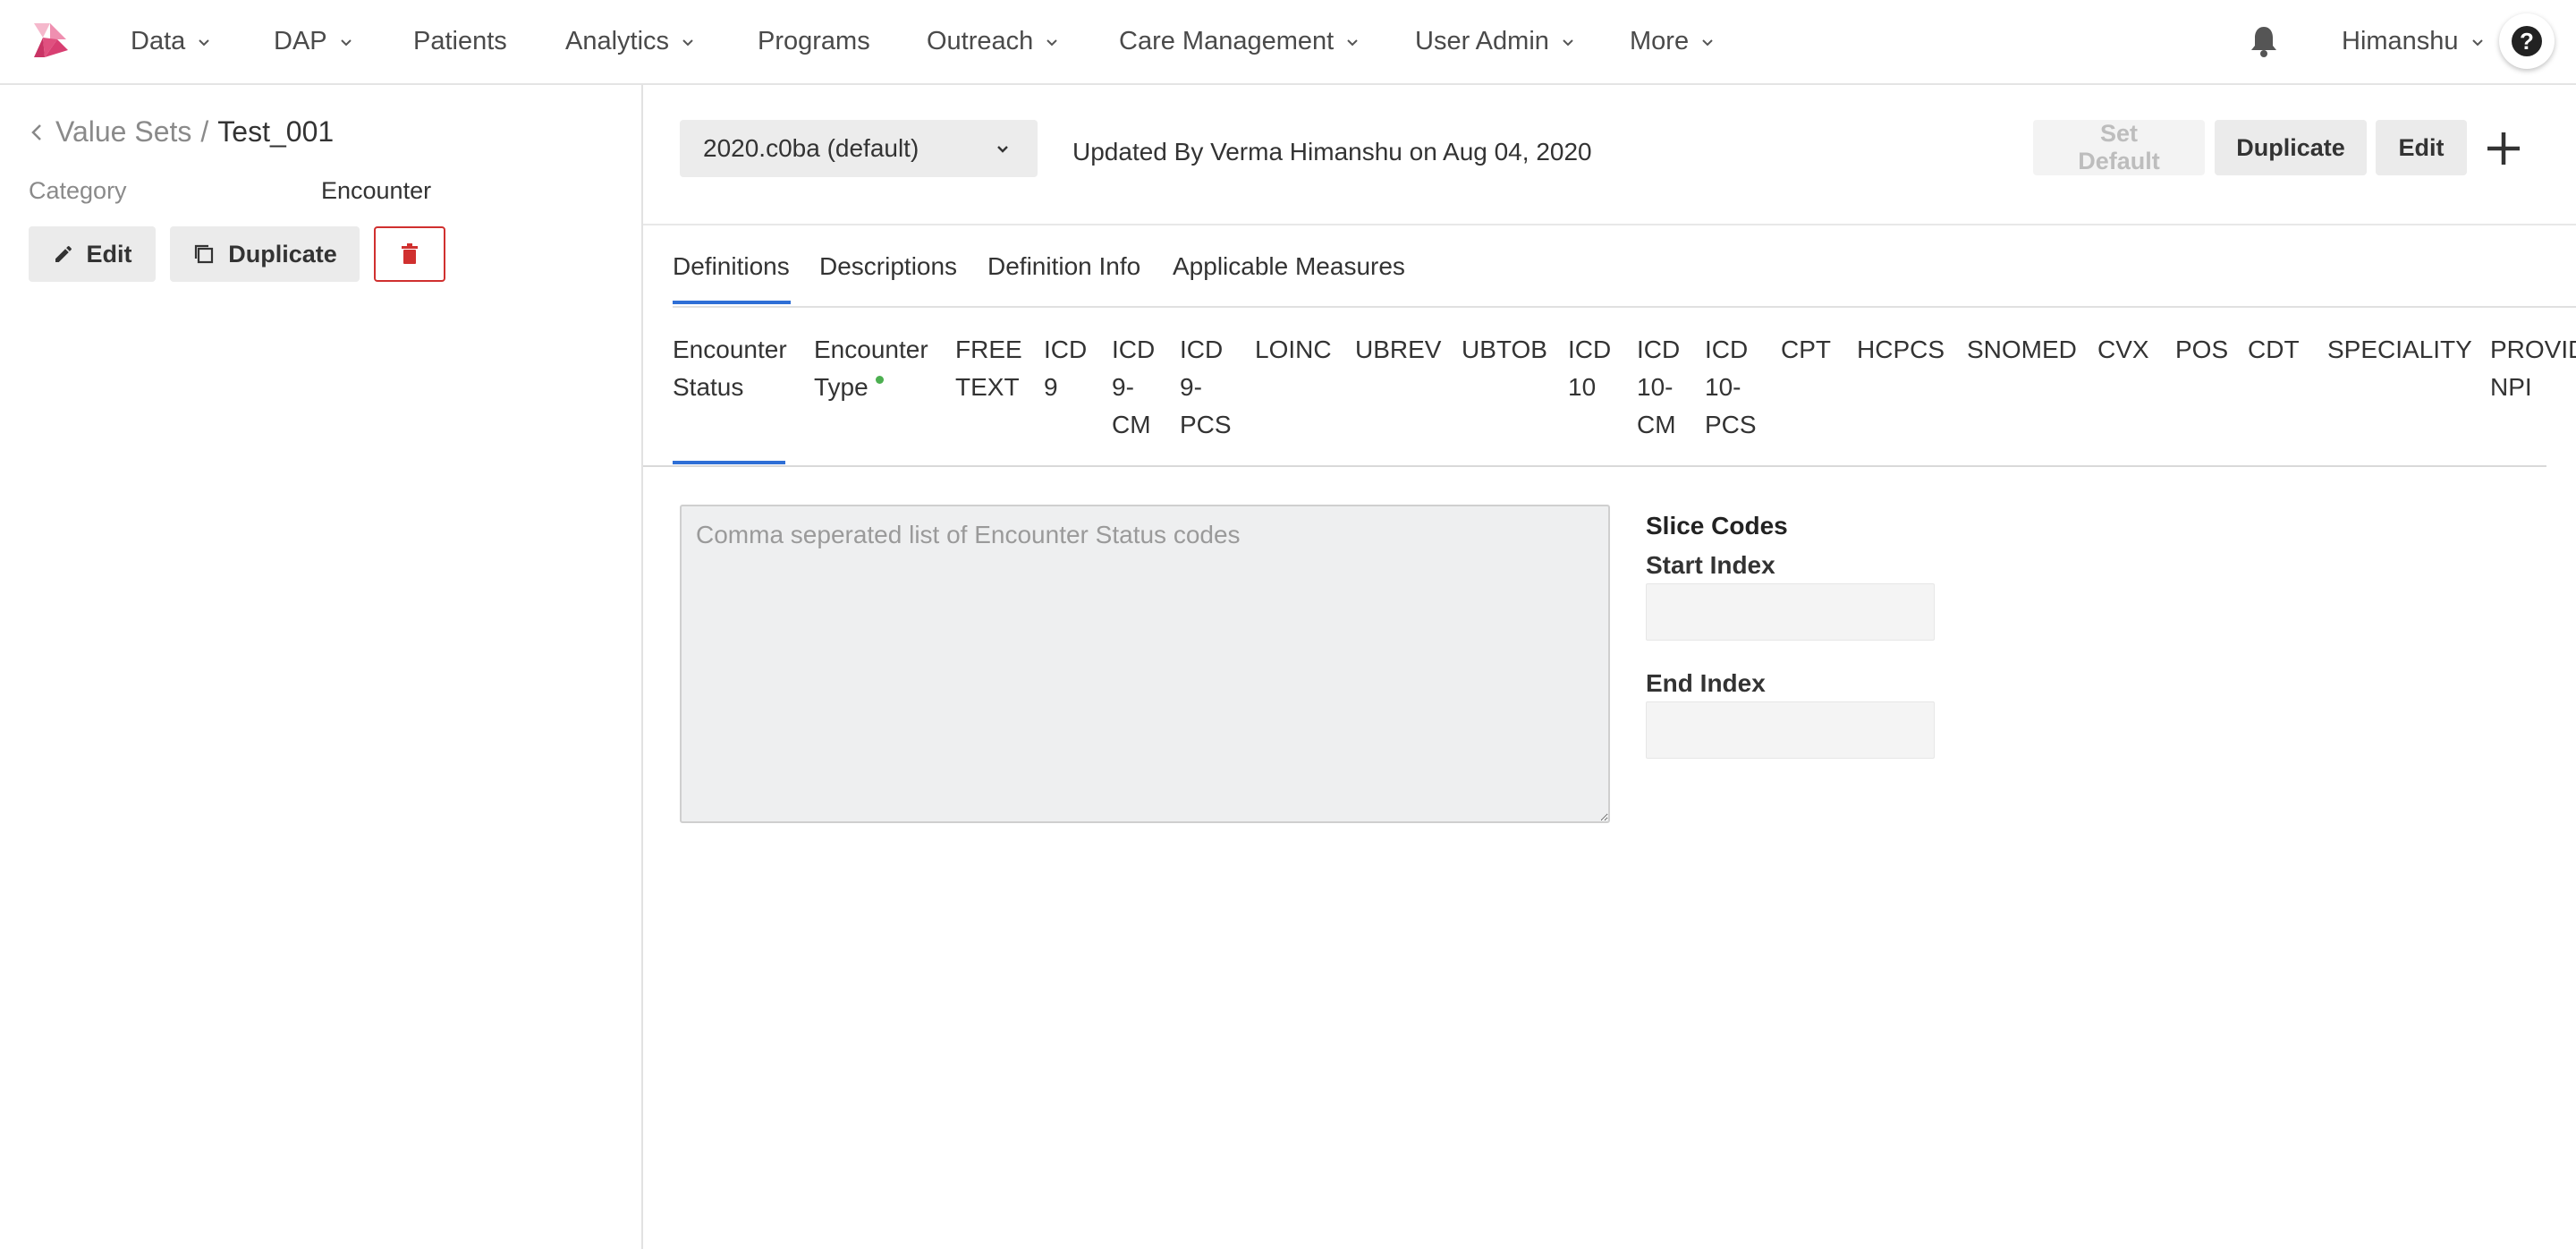  What do you see at coordinates (2022, 350) in the screenshot?
I see `code-tab-snomed: SNOMED` at bounding box center [2022, 350].